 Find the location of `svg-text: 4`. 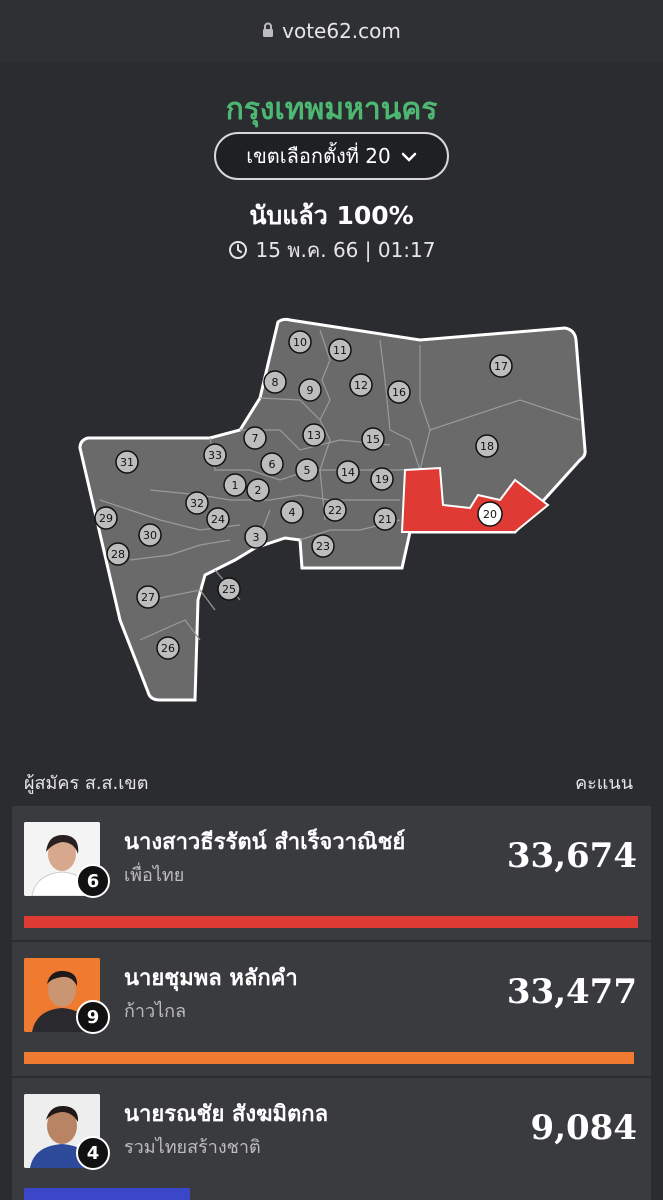

svg-text: 4 is located at coordinates (292, 512).